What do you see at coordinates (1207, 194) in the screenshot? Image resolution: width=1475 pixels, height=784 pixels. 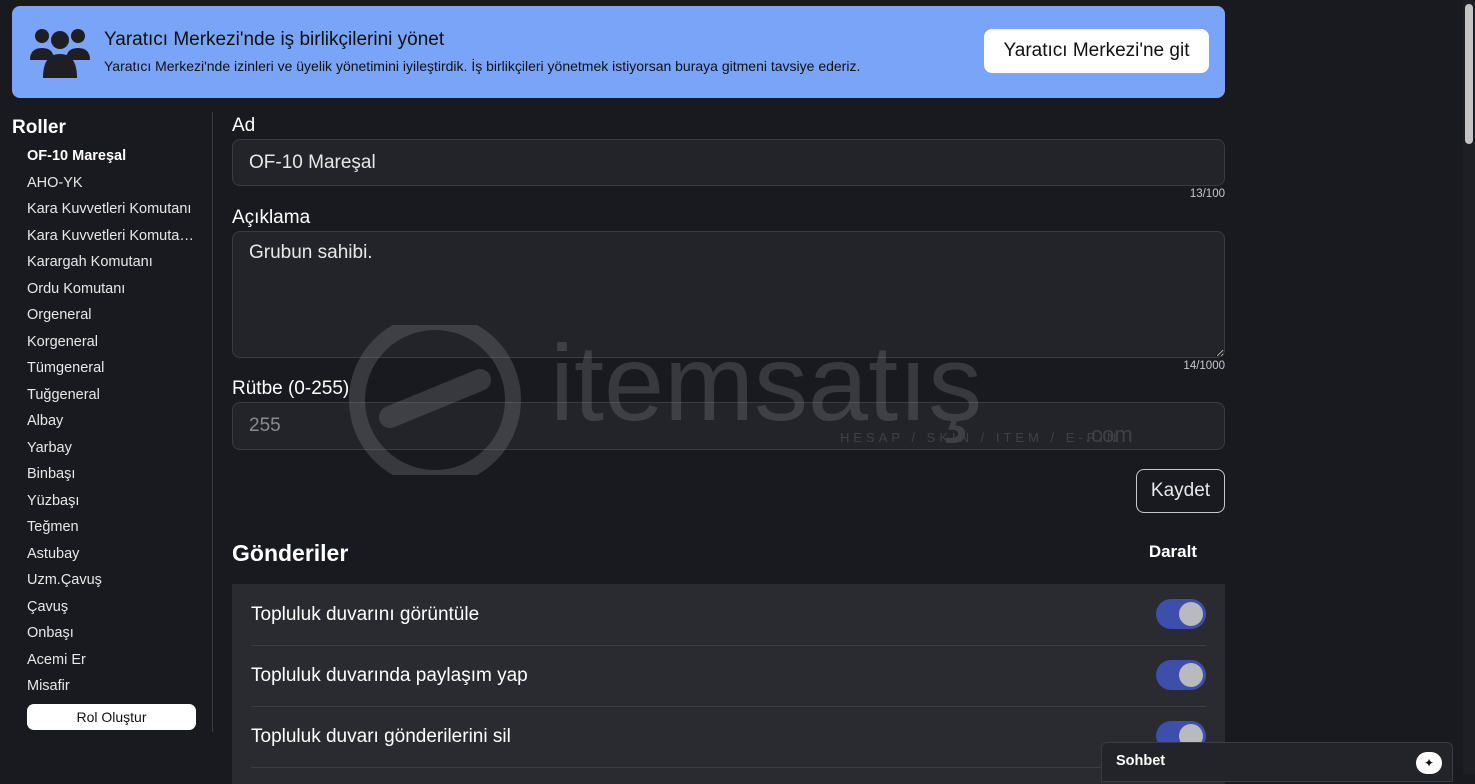 I see `name-counter: 13/100` at bounding box center [1207, 194].